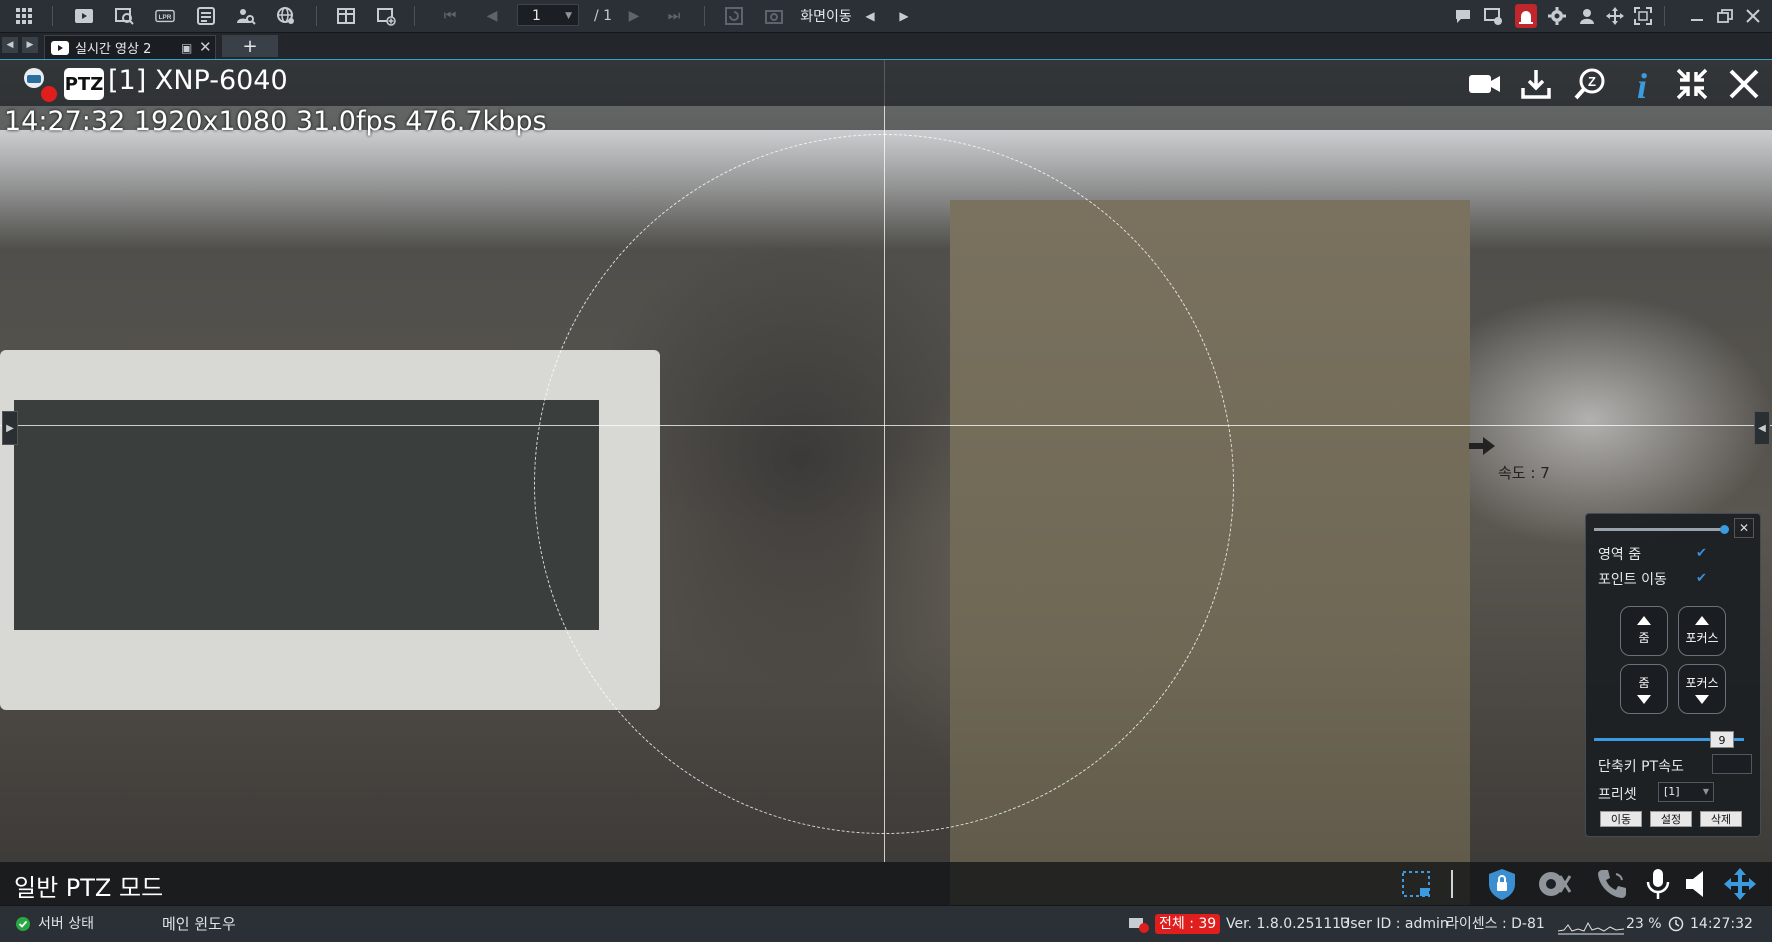  Describe the element at coordinates (603, 16) in the screenshot. I see `page-total: / 1` at that location.